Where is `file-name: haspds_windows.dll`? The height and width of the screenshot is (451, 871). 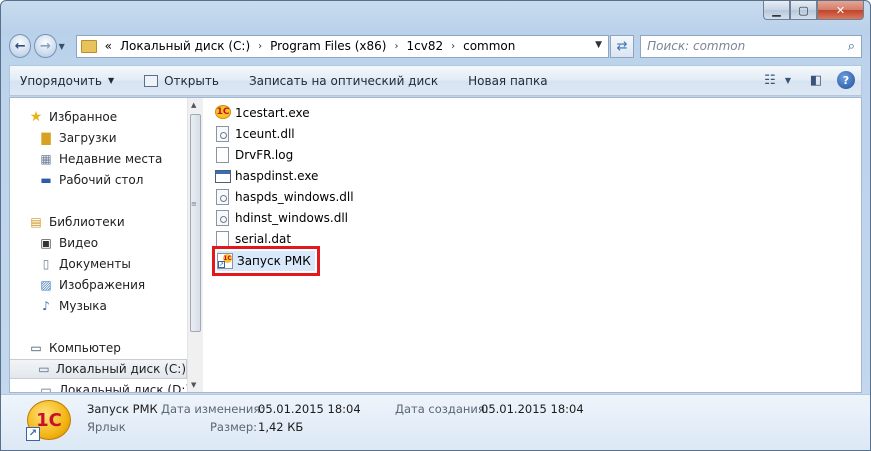 file-name: haspds_windows.dll is located at coordinates (294, 197).